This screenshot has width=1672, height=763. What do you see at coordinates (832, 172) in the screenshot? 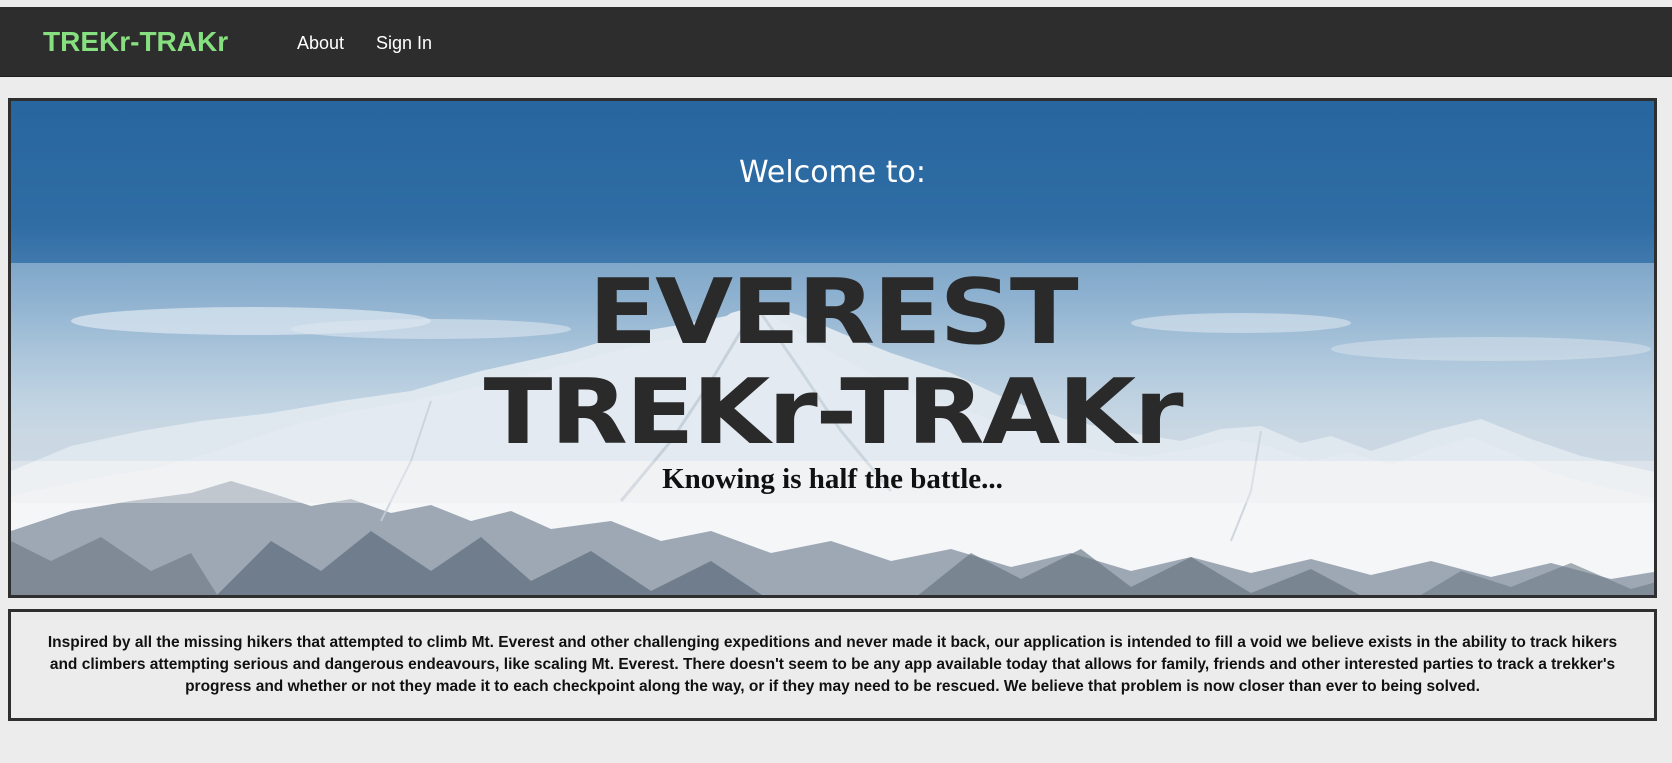
I see `hero-welcome-text: Welcome to:` at bounding box center [832, 172].